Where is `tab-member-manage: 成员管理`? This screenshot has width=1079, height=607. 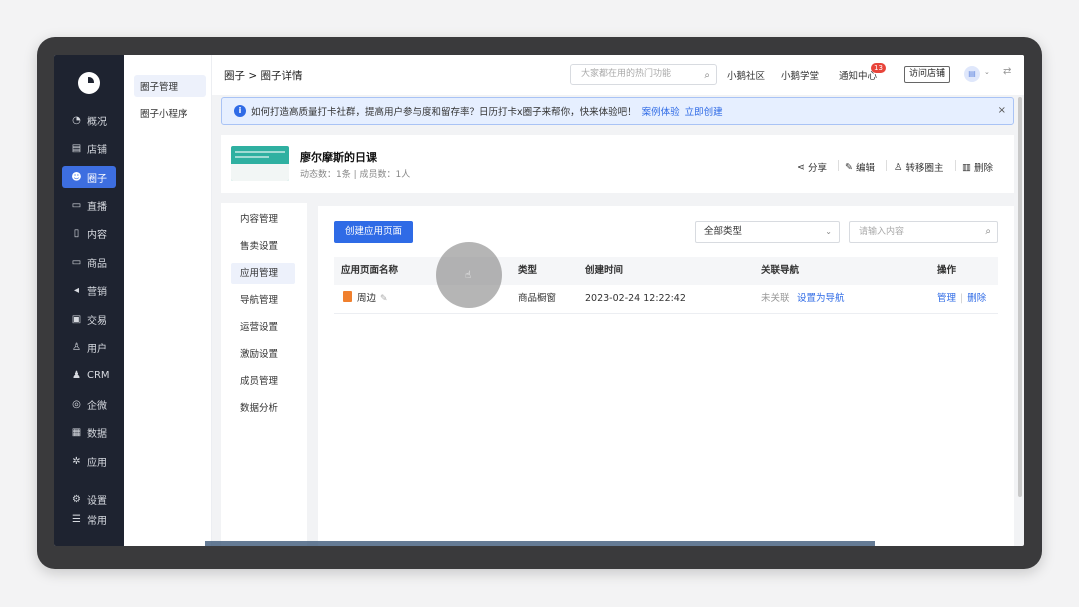
tab-member-manage: 成员管理 is located at coordinates (263, 381).